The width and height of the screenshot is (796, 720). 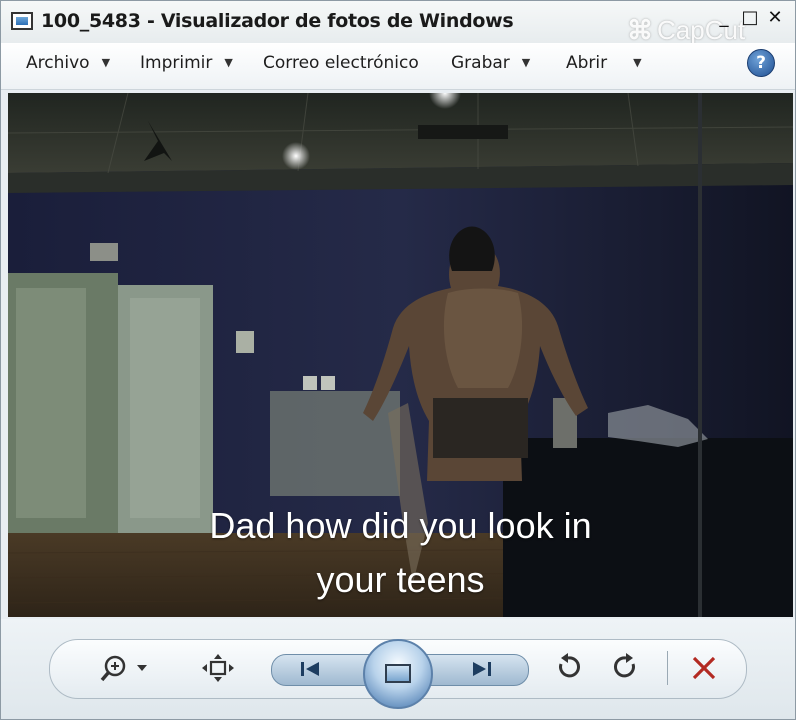 I want to click on previous-icon, so click(x=310, y=669).